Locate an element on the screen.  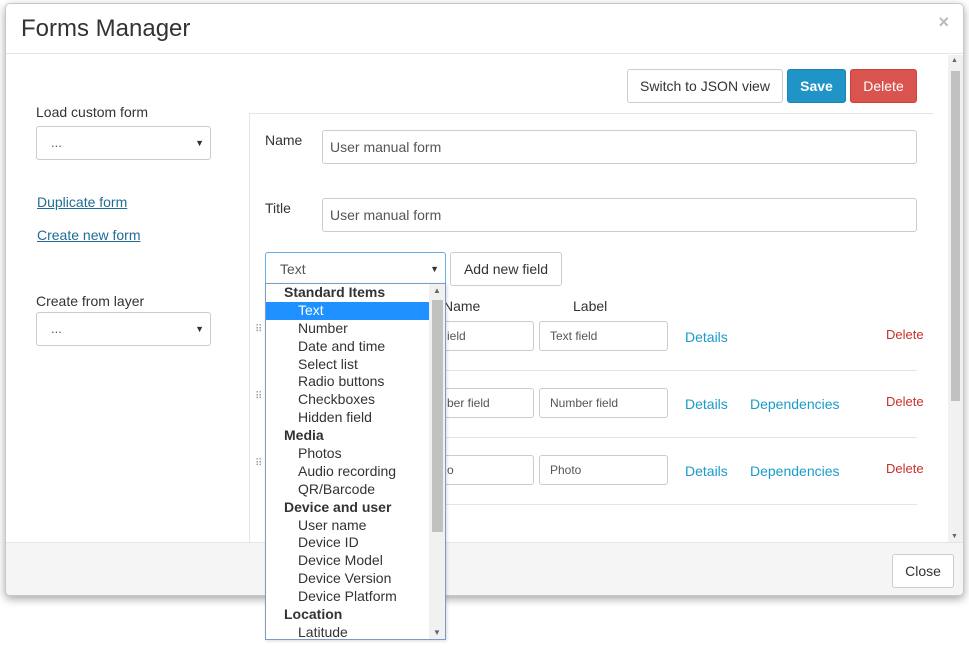
switch-json-view-button: Switch to JSON view is located at coordinates (705, 86).